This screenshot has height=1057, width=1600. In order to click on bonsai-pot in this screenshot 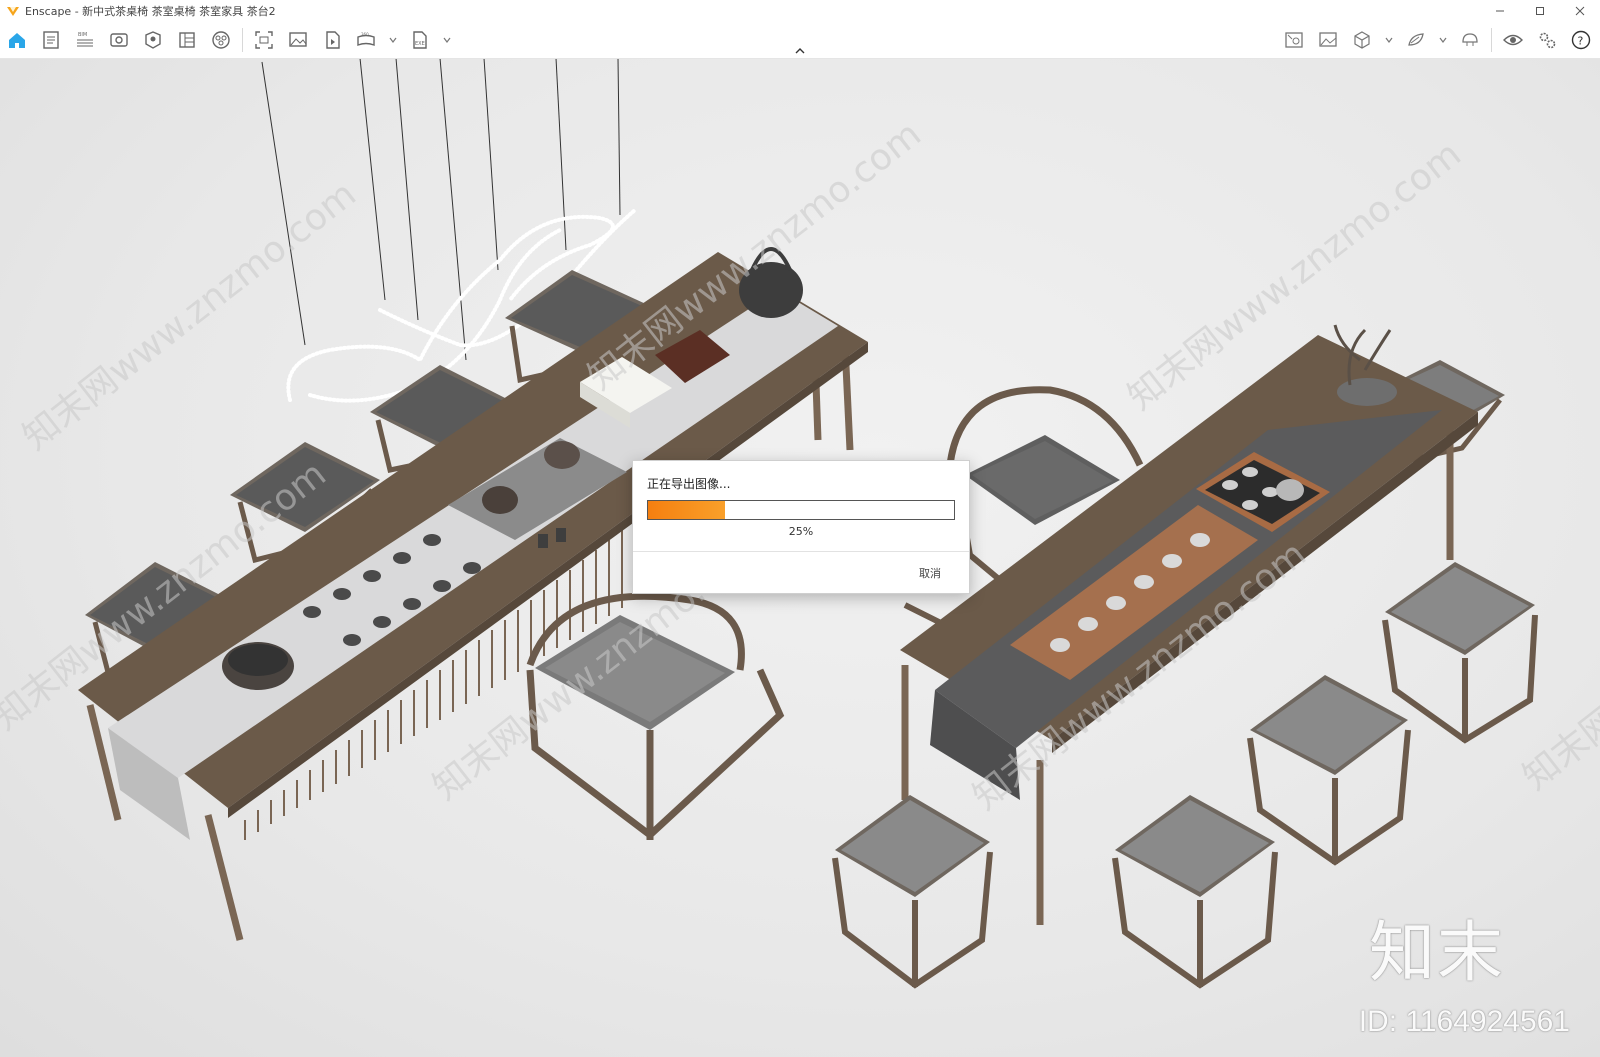, I will do `click(1367, 392)`.